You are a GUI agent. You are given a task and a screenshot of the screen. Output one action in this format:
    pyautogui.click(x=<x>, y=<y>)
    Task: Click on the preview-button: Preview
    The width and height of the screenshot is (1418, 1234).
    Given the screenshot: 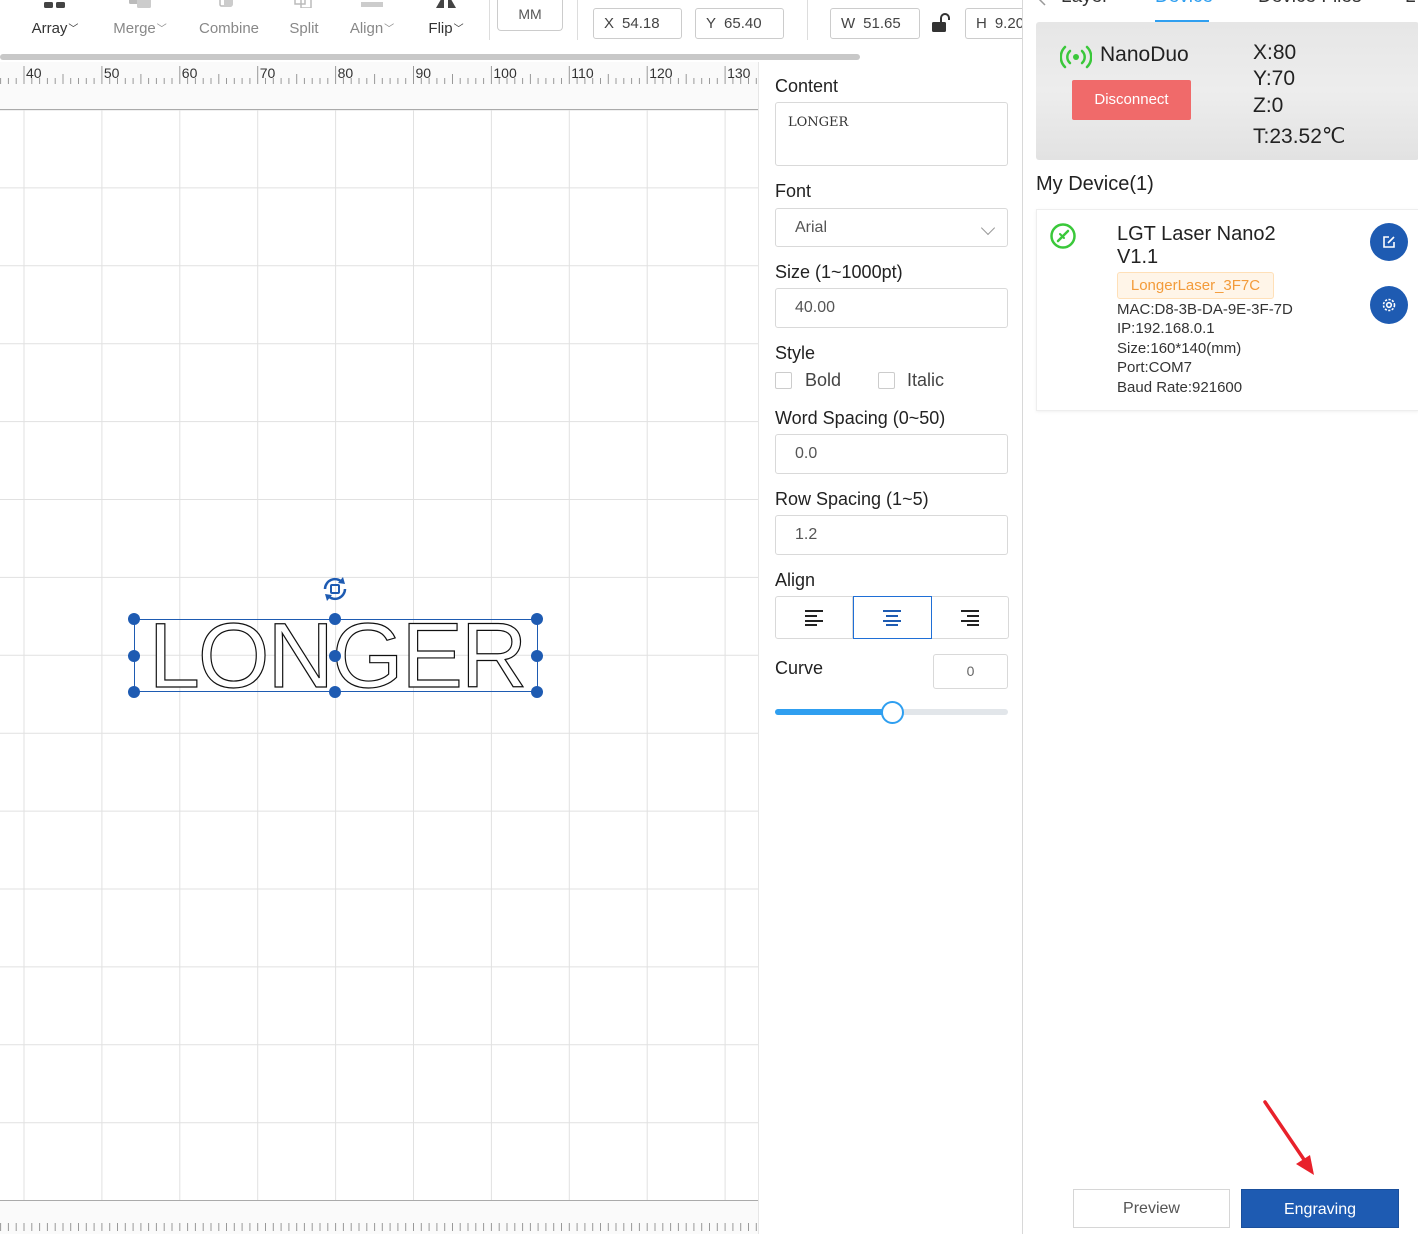 What is the action you would take?
    pyautogui.click(x=1151, y=1208)
    